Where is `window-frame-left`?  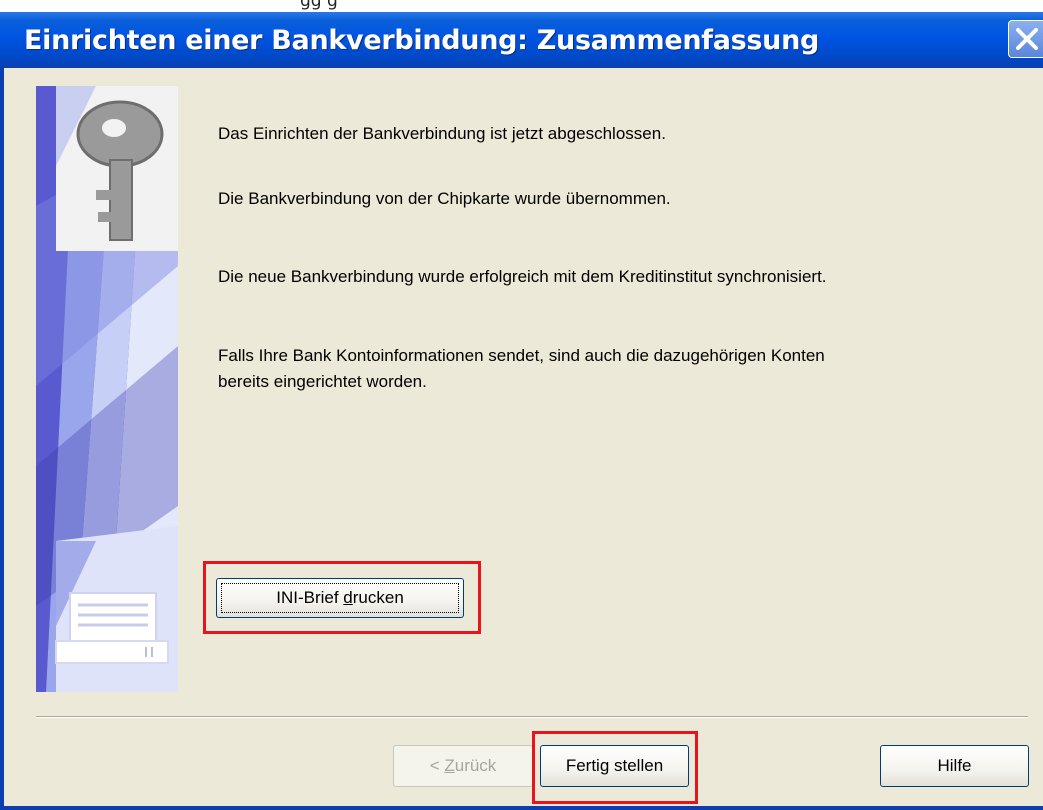
window-frame-left is located at coordinates (2, 439).